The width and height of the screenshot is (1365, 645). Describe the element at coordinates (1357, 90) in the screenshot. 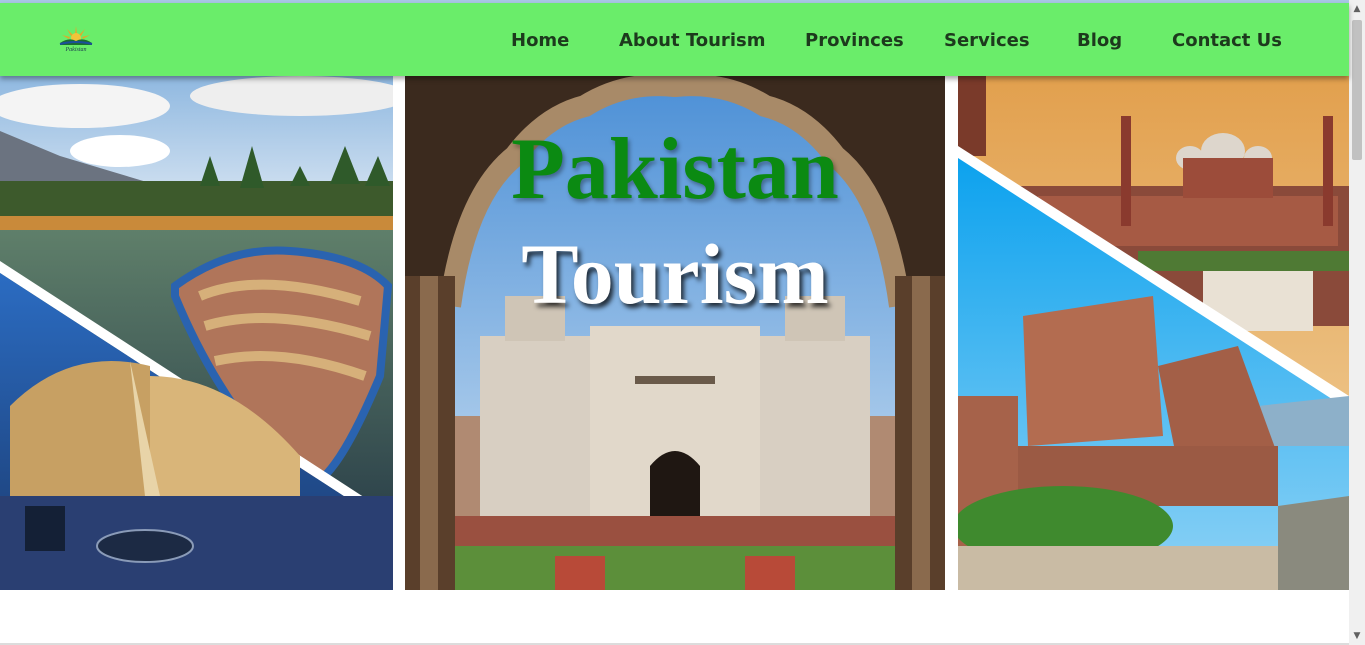

I see `scrollbar-thumb` at that location.